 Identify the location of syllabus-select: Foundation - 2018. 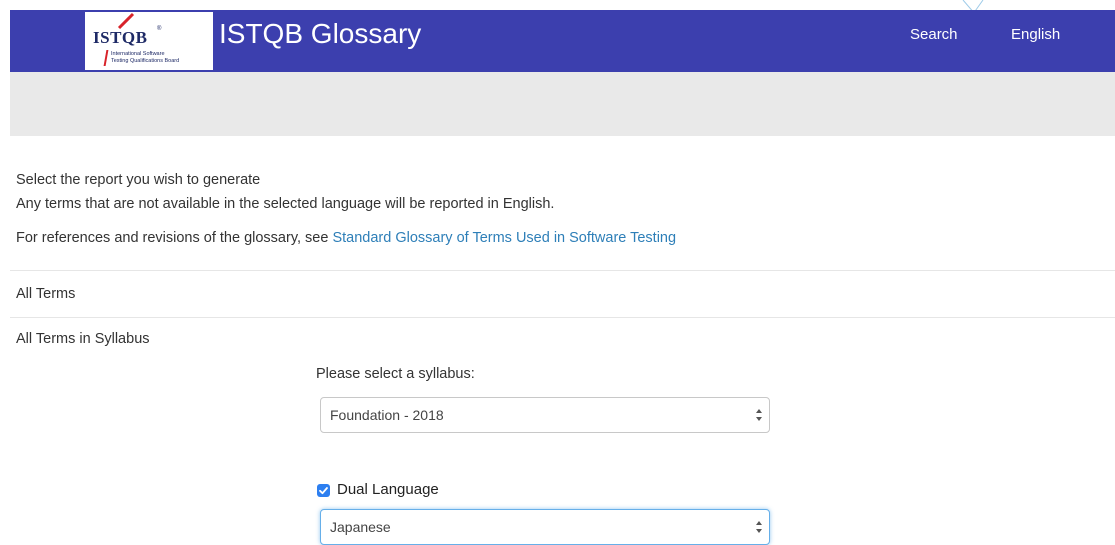
(545, 415).